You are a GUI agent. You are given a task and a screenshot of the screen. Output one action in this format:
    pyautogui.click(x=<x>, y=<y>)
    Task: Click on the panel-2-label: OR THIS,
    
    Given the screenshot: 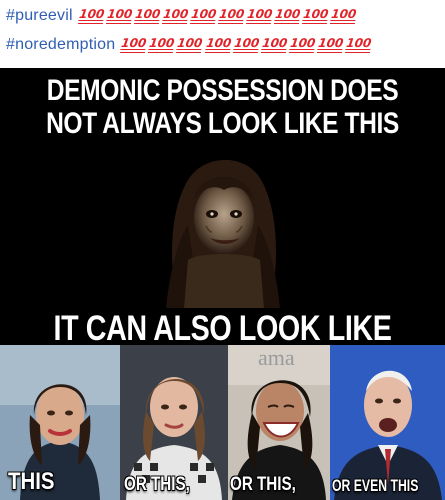 What is the action you would take?
    pyautogui.click(x=157, y=484)
    